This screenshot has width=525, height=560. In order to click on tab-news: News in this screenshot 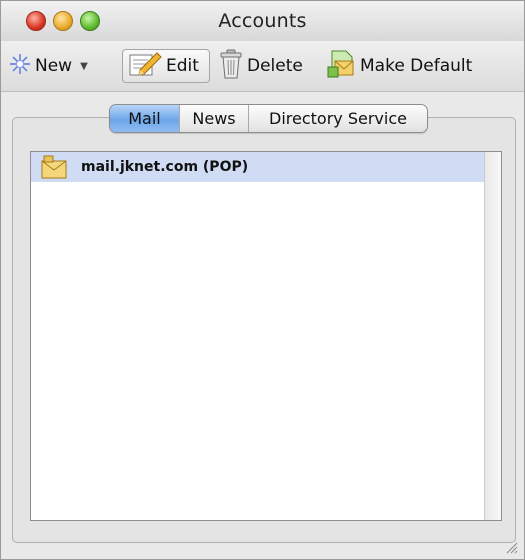, I will do `click(214, 118)`.